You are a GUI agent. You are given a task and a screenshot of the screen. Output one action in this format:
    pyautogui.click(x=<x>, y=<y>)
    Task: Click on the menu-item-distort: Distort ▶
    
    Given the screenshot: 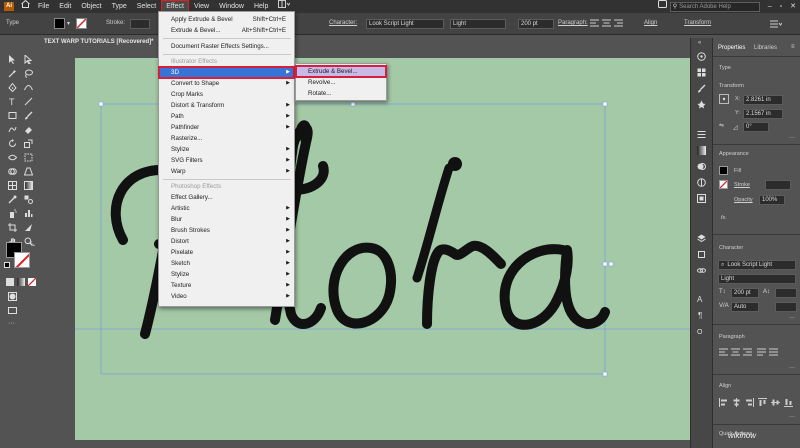 What is the action you would take?
    pyautogui.click(x=226, y=241)
    